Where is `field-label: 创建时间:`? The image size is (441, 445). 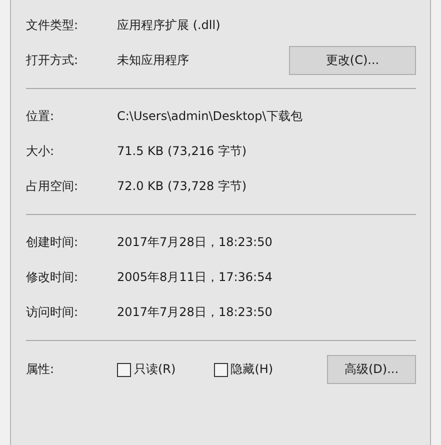 field-label: 创建时间: is located at coordinates (53, 242).